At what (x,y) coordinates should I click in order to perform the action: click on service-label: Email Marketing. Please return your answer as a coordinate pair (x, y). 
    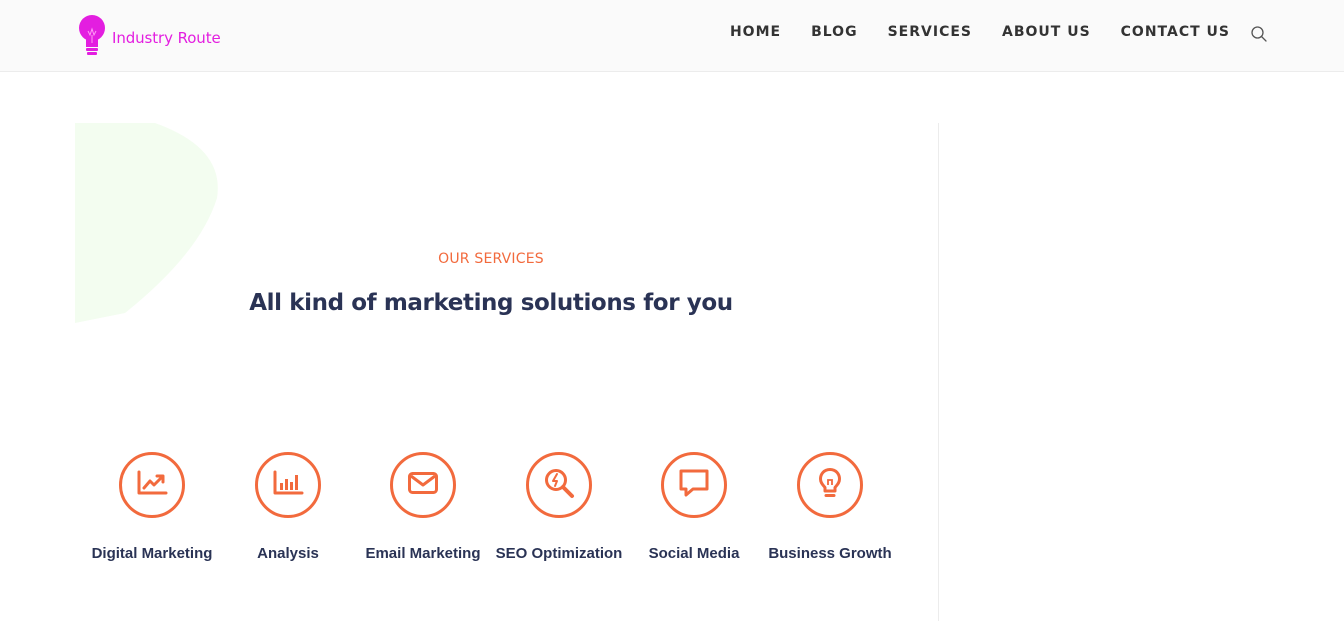
    Looking at the image, I should click on (423, 553).